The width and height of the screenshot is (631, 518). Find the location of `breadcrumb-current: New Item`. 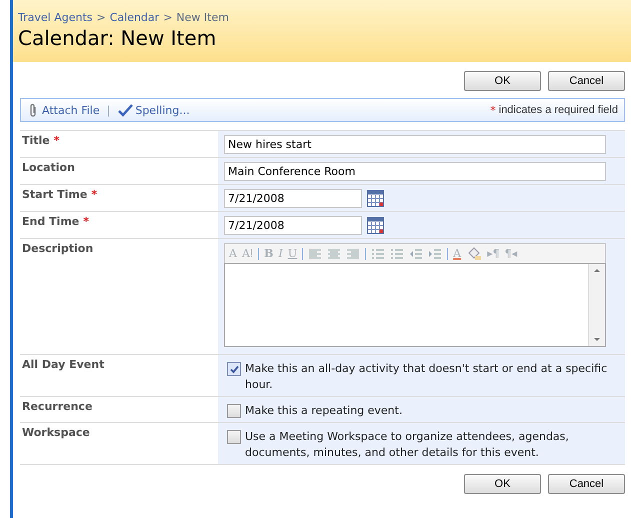

breadcrumb-current: New Item is located at coordinates (202, 17).